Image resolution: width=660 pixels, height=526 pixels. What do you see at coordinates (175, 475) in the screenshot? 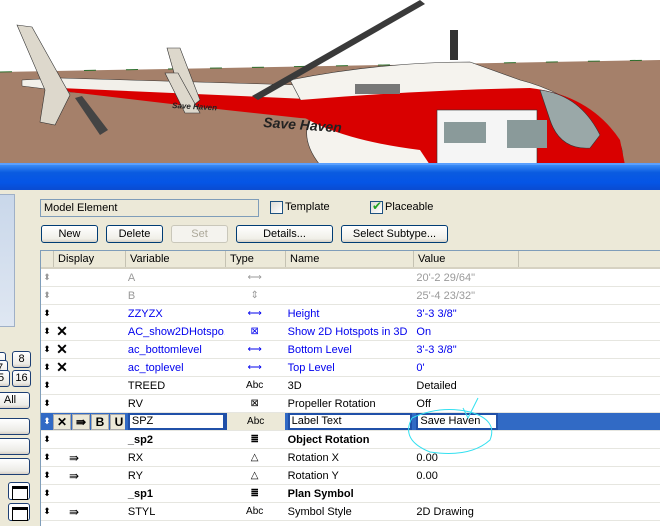
I see `variable-cell: RY` at bounding box center [175, 475].